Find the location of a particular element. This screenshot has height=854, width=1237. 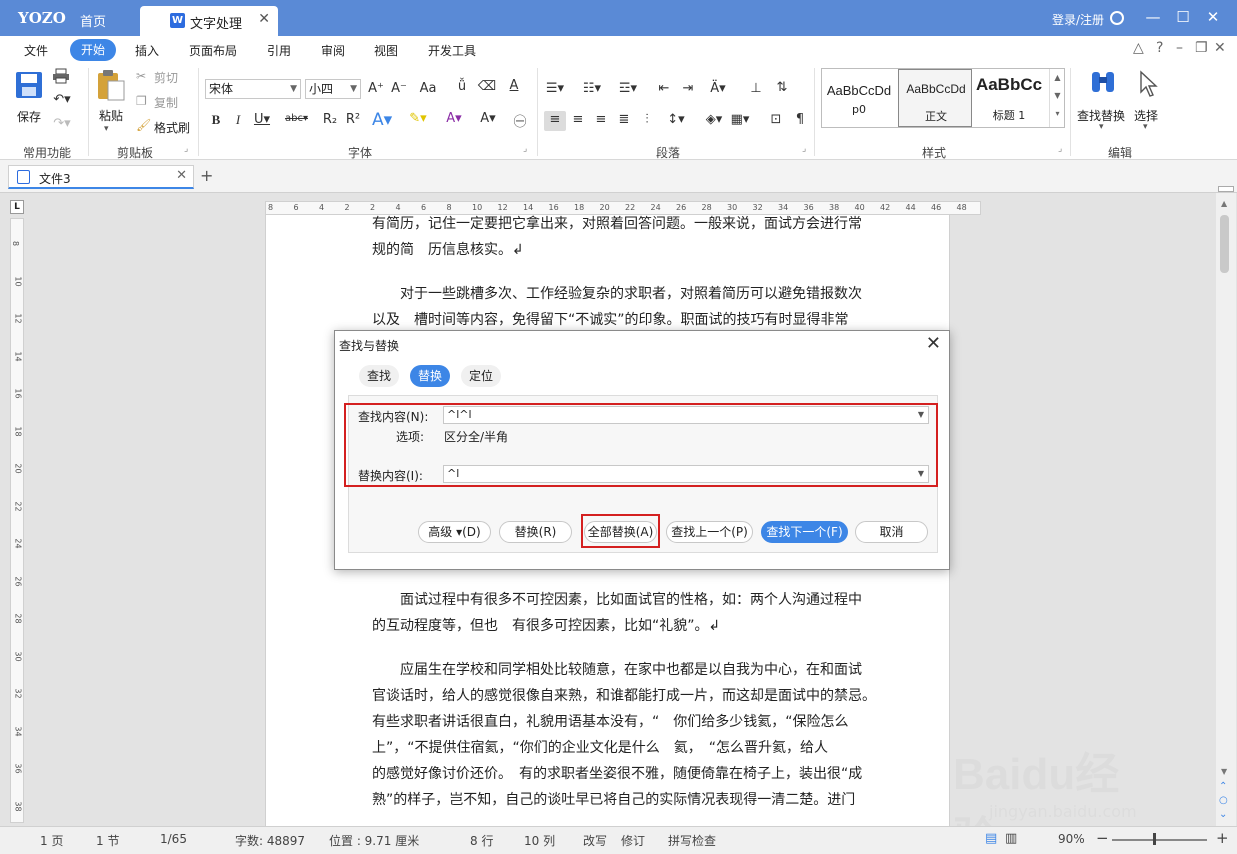

align-left-icon: ≡ is located at coordinates (555, 119).